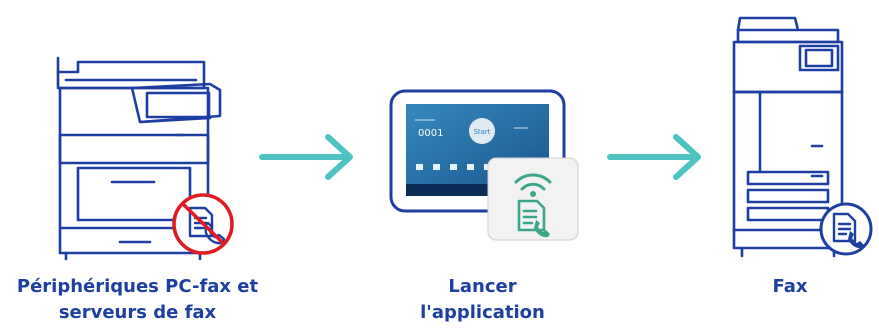  I want to click on caption-launch-app: Lancer l'application, so click(482, 300).